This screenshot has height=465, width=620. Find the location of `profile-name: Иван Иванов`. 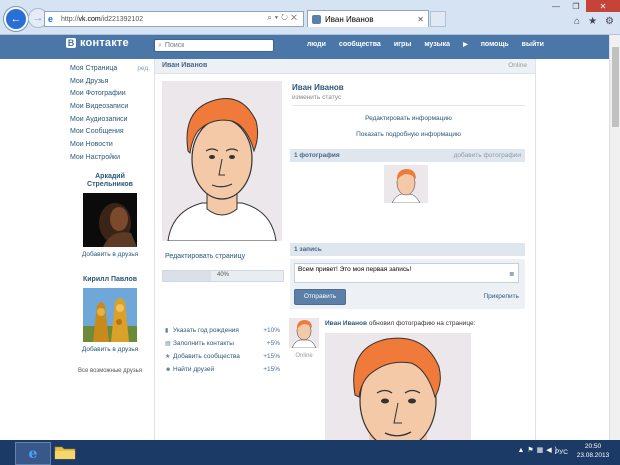

profile-name: Иван Иванов is located at coordinates (318, 87).